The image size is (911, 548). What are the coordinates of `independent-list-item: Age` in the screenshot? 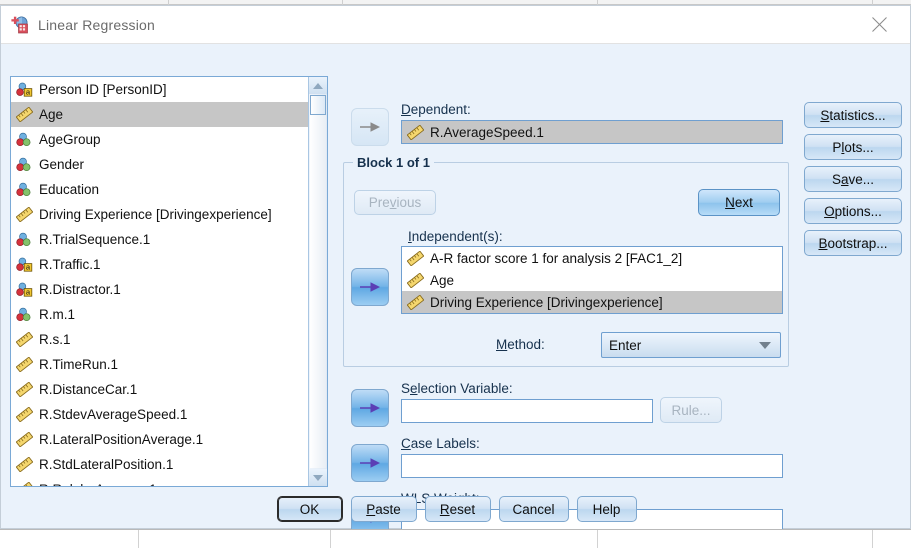 It's located at (592, 280).